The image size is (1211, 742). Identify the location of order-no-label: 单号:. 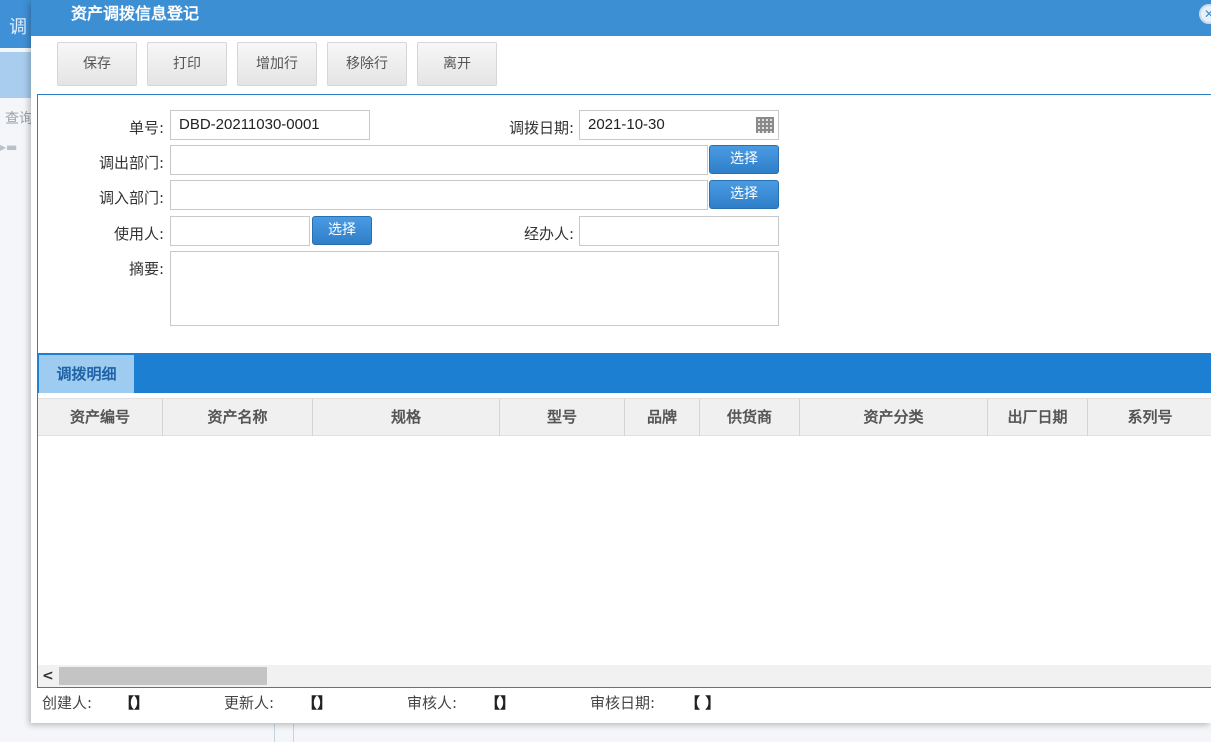
(146, 128).